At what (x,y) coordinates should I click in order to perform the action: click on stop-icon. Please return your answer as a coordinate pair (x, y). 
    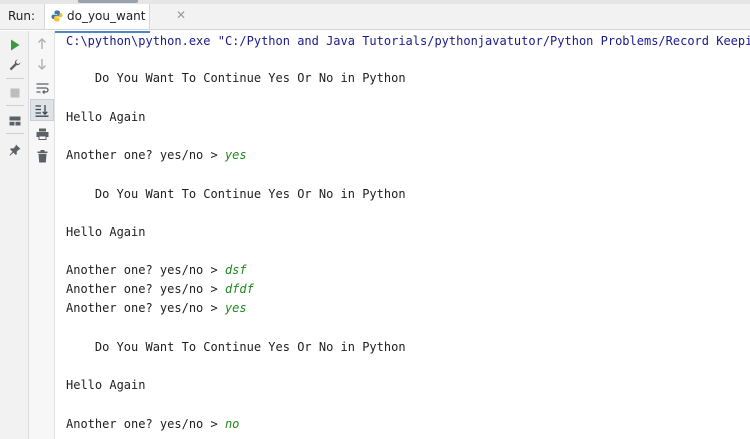
    Looking at the image, I should click on (15, 93).